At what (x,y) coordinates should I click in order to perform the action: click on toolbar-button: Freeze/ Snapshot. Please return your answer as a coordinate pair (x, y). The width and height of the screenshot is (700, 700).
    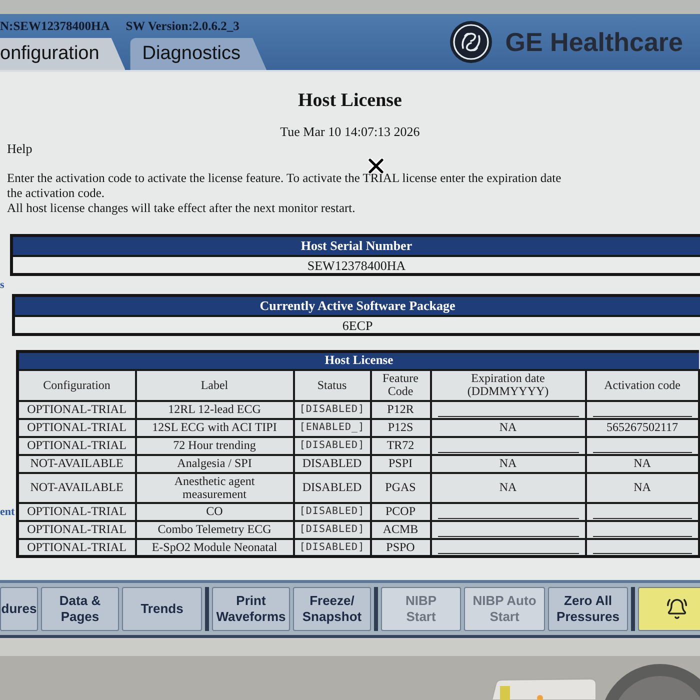
    Looking at the image, I should click on (332, 609).